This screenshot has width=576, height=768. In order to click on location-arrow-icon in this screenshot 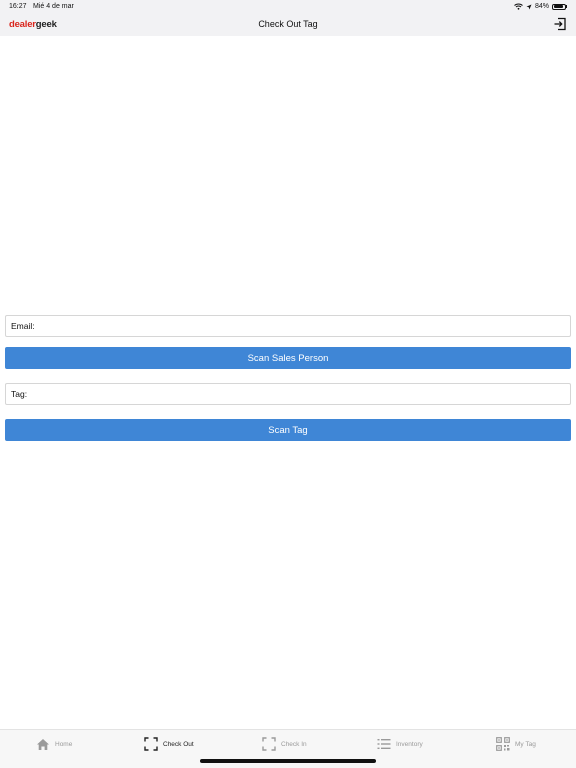, I will do `click(529, 6)`.